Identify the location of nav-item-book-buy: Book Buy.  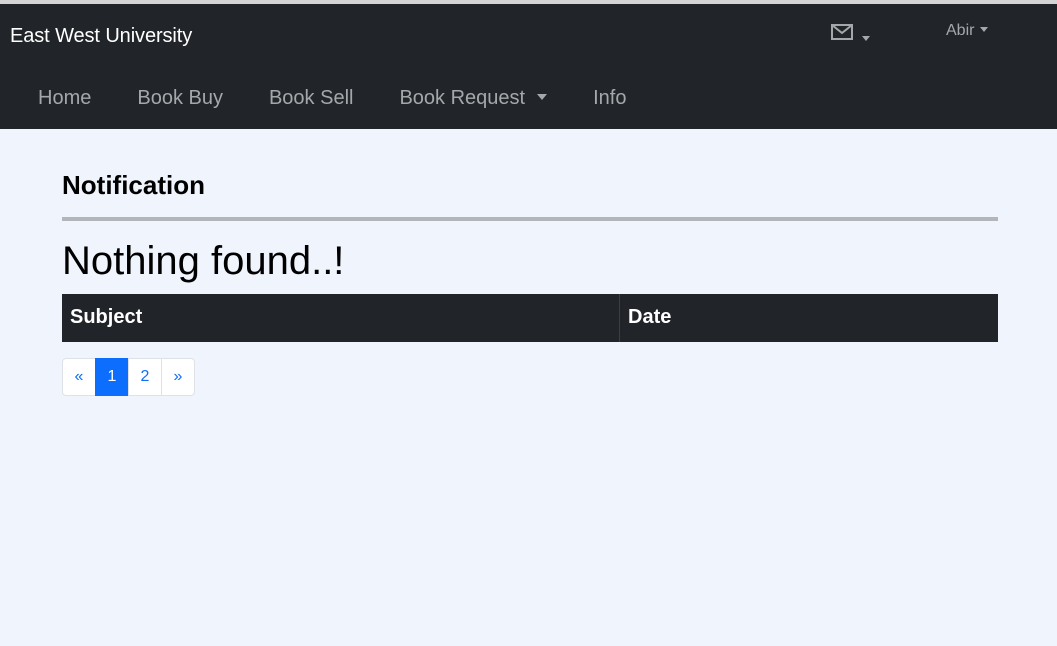
(180, 98).